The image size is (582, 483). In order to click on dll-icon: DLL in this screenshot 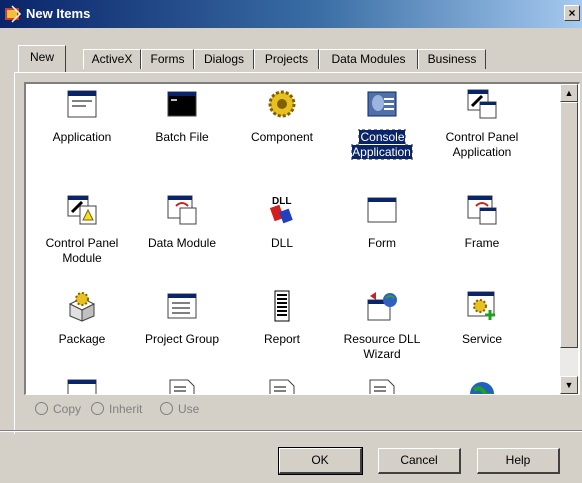, I will do `click(281, 210)`.